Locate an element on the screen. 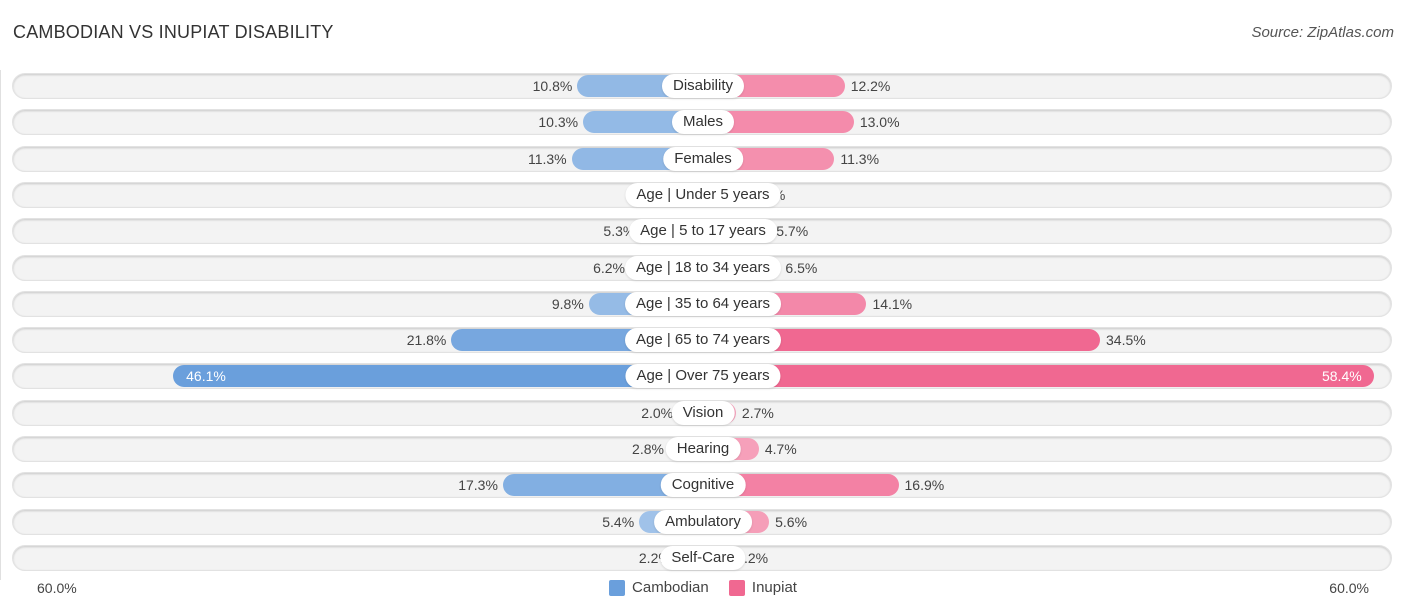 Image resolution: width=1406 pixels, height=612 pixels. value-label-cambodian: 6.2% is located at coordinates (609, 267).